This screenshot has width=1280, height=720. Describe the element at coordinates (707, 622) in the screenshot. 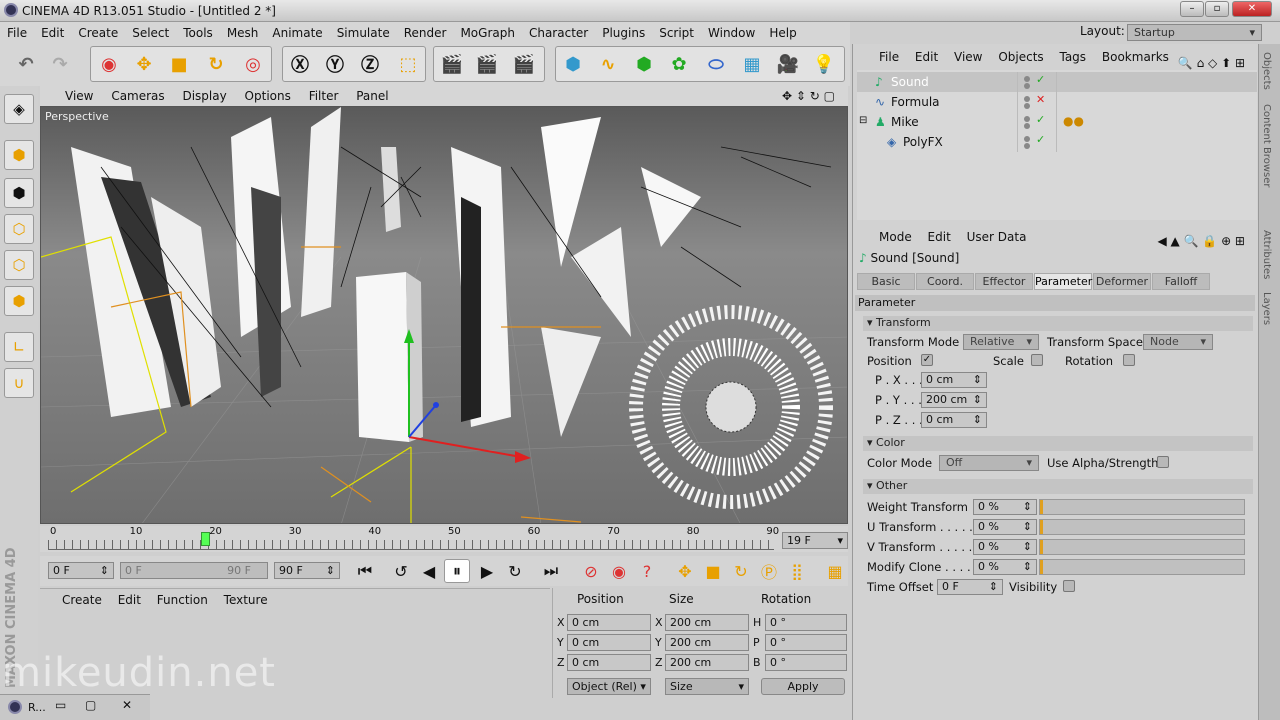

I see `size-x-field: 200 cm` at that location.